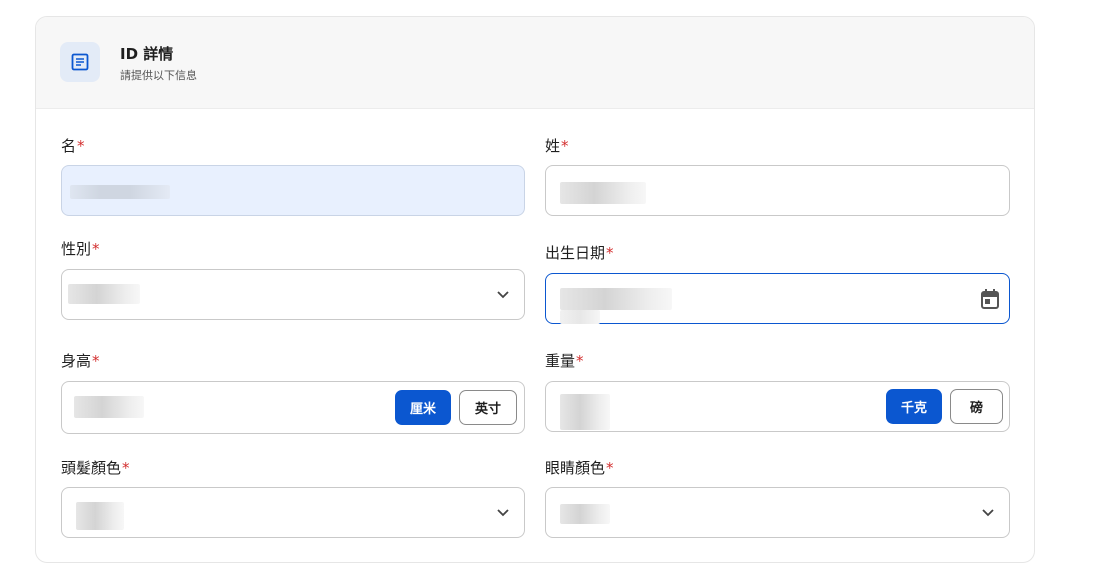 The width and height of the screenshot is (1112, 585). Describe the element at coordinates (293, 512) in the screenshot. I see `hair-color-select` at that location.